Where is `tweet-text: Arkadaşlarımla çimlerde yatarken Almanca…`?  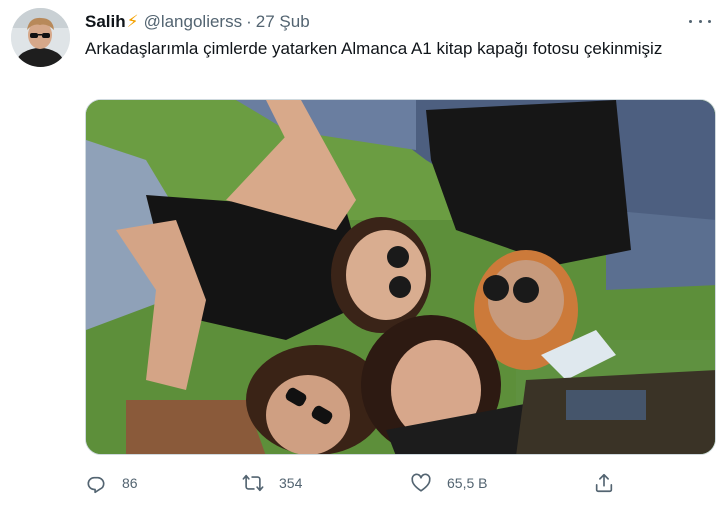 tweet-text: Arkadaşlarımla çimlerde yatarken Almanca… is located at coordinates (374, 48).